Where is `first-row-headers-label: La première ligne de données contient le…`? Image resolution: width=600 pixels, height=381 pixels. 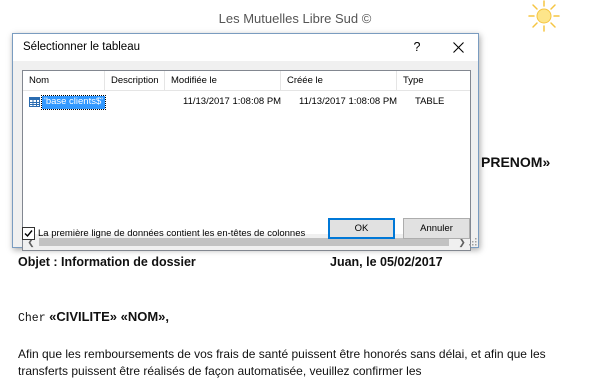 first-row-headers-label: La première ligne de données contient le… is located at coordinates (171, 233).